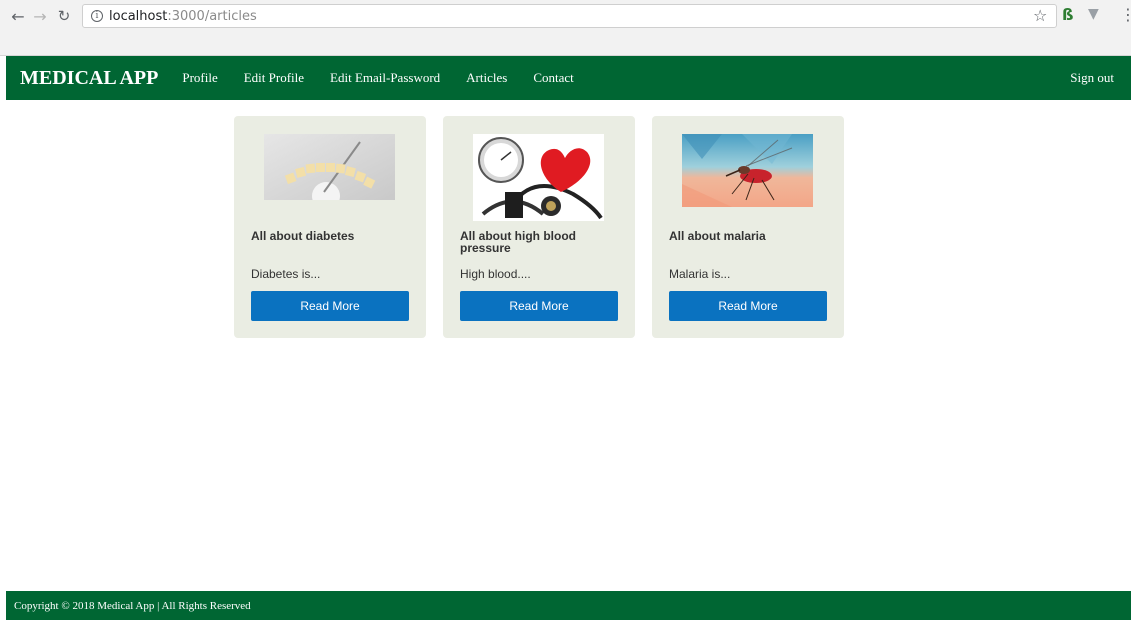 The height and width of the screenshot is (620, 1131). What do you see at coordinates (64, 16) in the screenshot?
I see `reload-icon: ↻` at bounding box center [64, 16].